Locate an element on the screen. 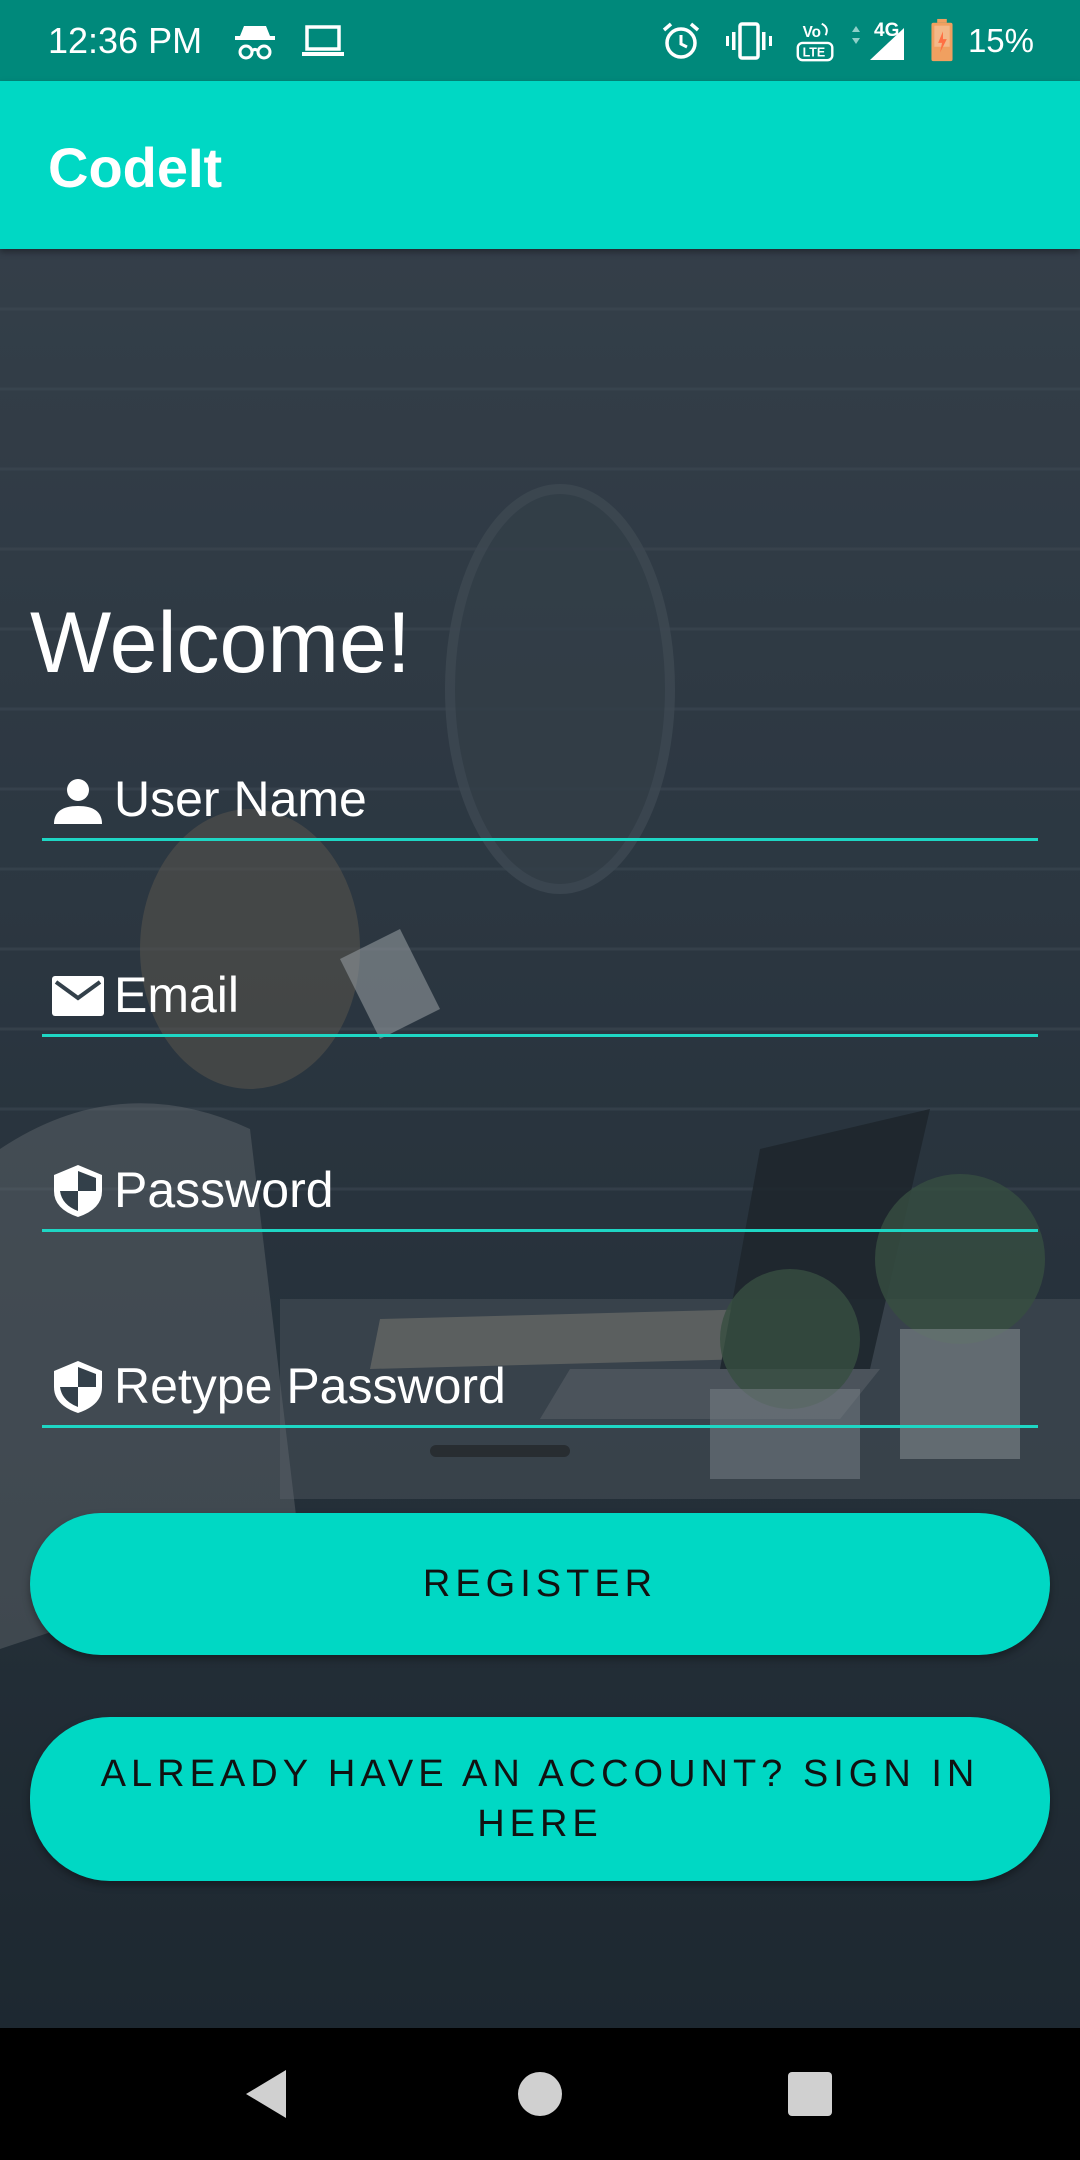  svg-text: LTE is located at coordinates (814, 52).